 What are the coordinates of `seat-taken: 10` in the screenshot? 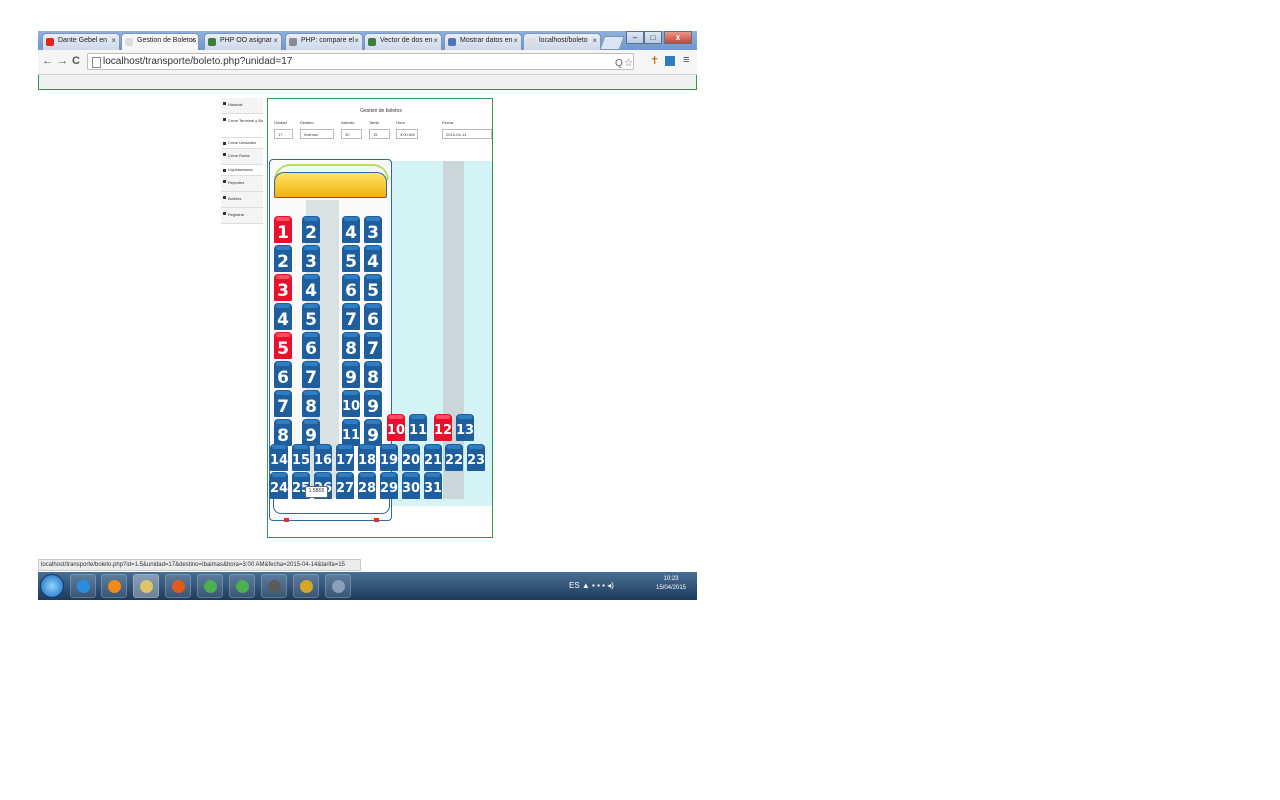 It's located at (396, 427).